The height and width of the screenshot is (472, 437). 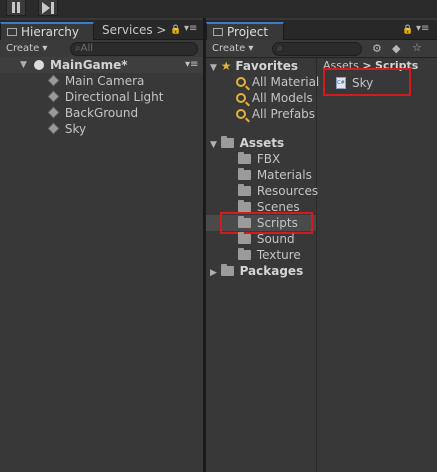 I want to click on tab-hierarchy: Hierarchy, so click(x=47, y=31).